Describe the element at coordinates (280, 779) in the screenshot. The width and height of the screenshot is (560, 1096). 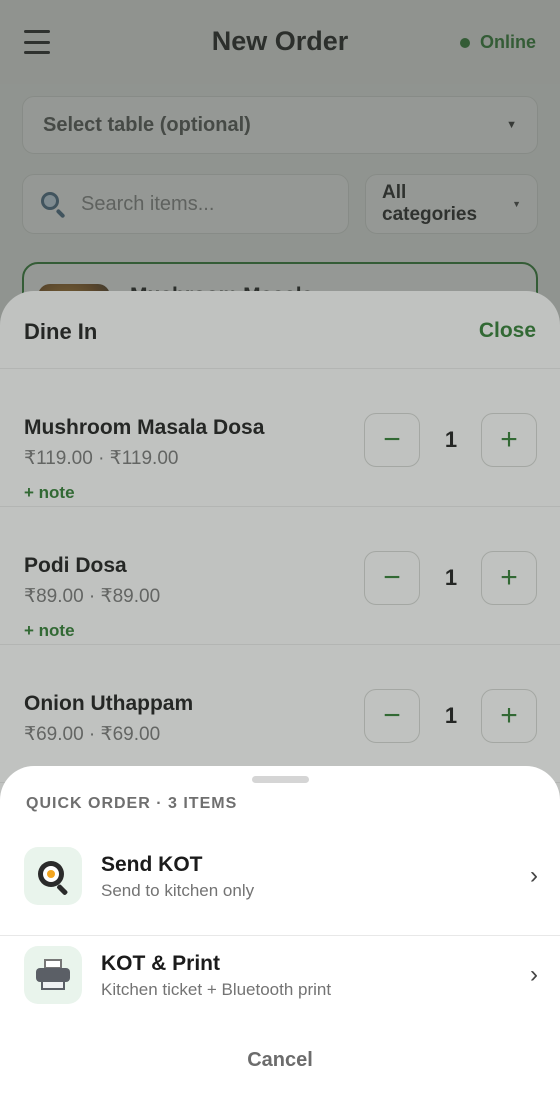
I see `drag-handle` at that location.